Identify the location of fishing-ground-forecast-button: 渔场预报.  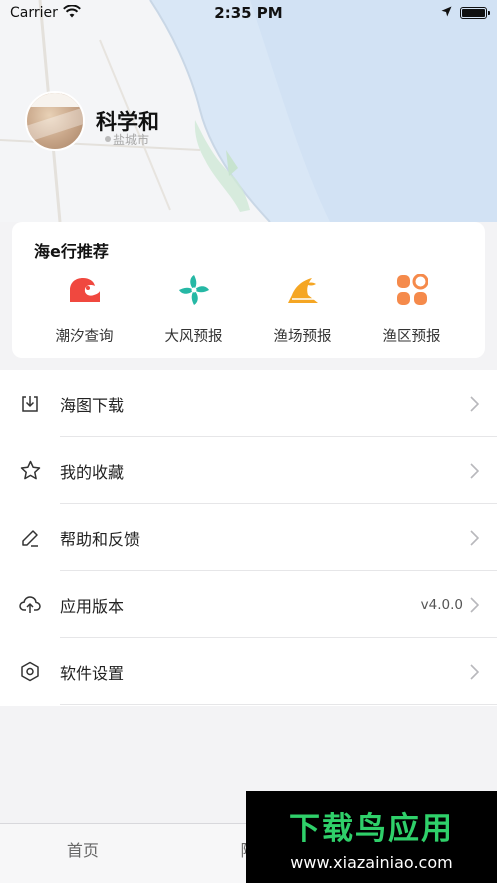
(302, 309).